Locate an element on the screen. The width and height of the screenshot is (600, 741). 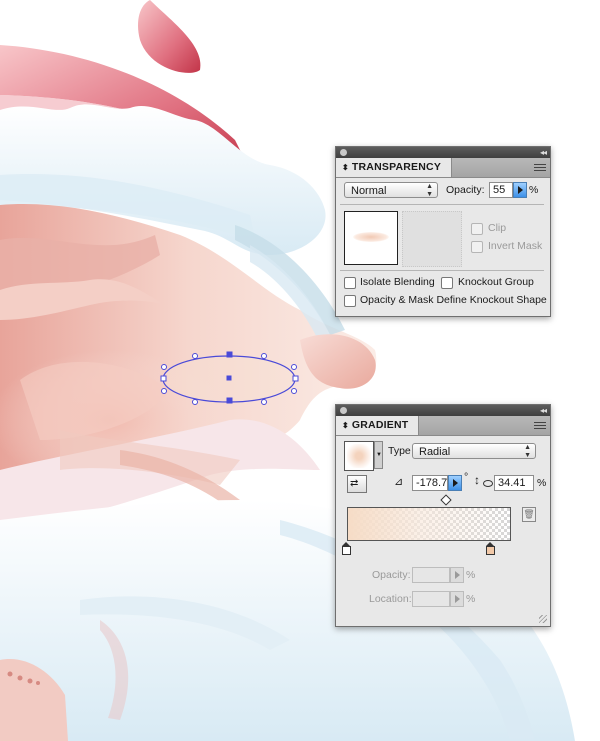
gradient-type-select: Radial ▲ ▼ is located at coordinates (474, 451).